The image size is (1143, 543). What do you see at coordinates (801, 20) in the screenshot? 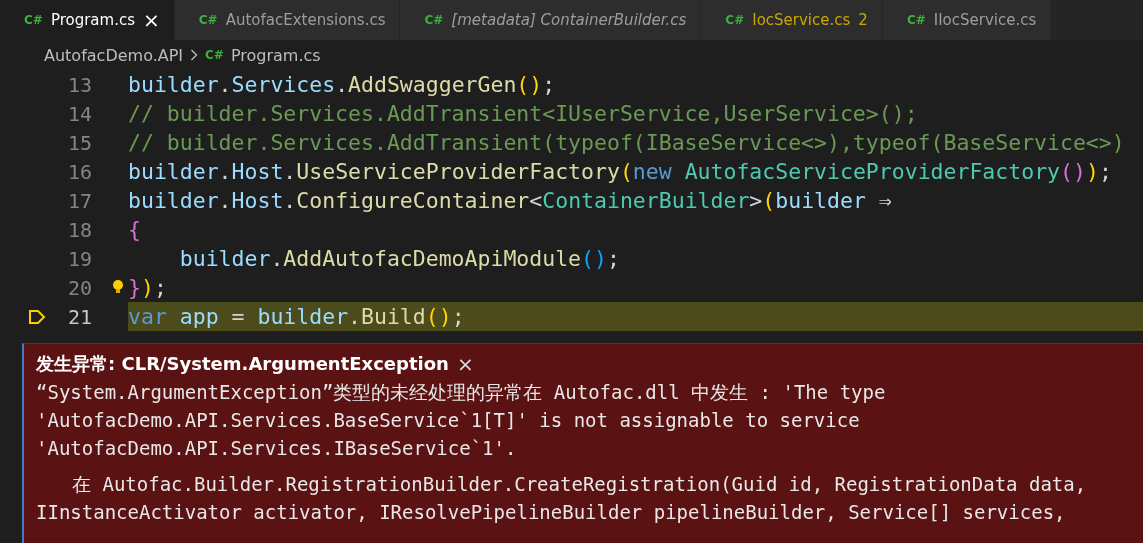
I see `tab-label: IocService.cs` at bounding box center [801, 20].